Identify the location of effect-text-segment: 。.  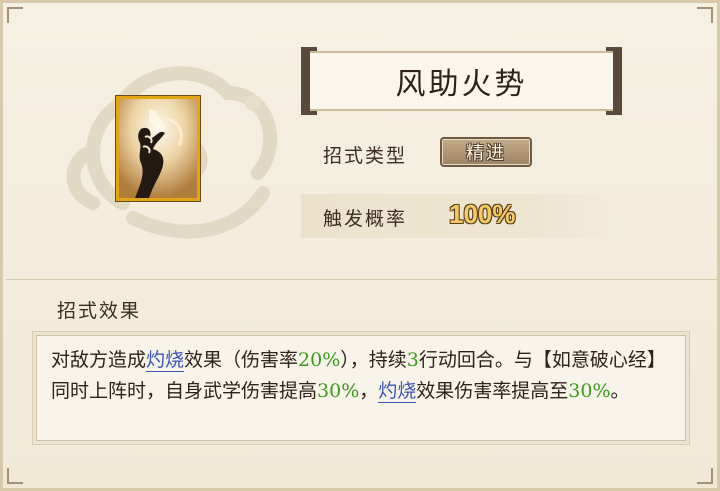
(620, 391).